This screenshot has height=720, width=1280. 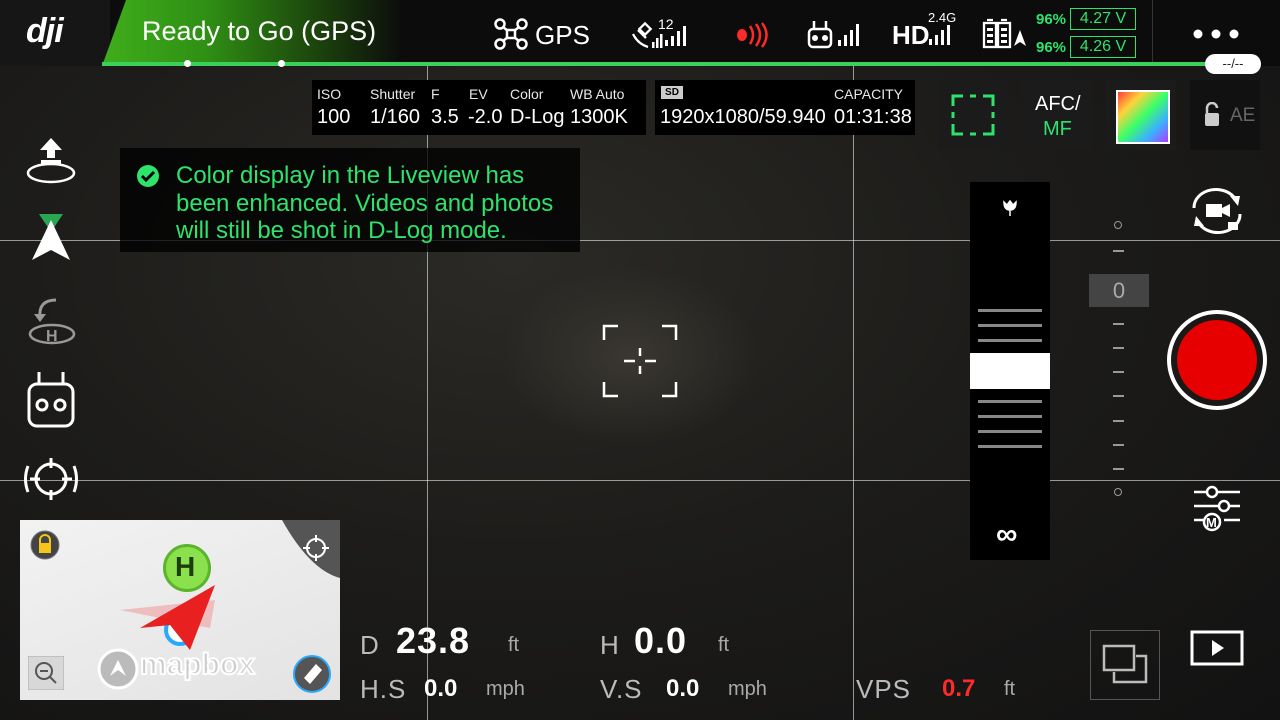 I want to click on camera-settings-sliders-icon: M, so click(x=1217, y=509).